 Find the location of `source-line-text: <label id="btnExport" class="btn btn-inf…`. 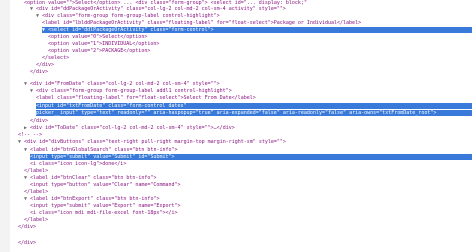

source-line-text: <label id="btnExport" class="btn btn-inf… is located at coordinates (95, 199).